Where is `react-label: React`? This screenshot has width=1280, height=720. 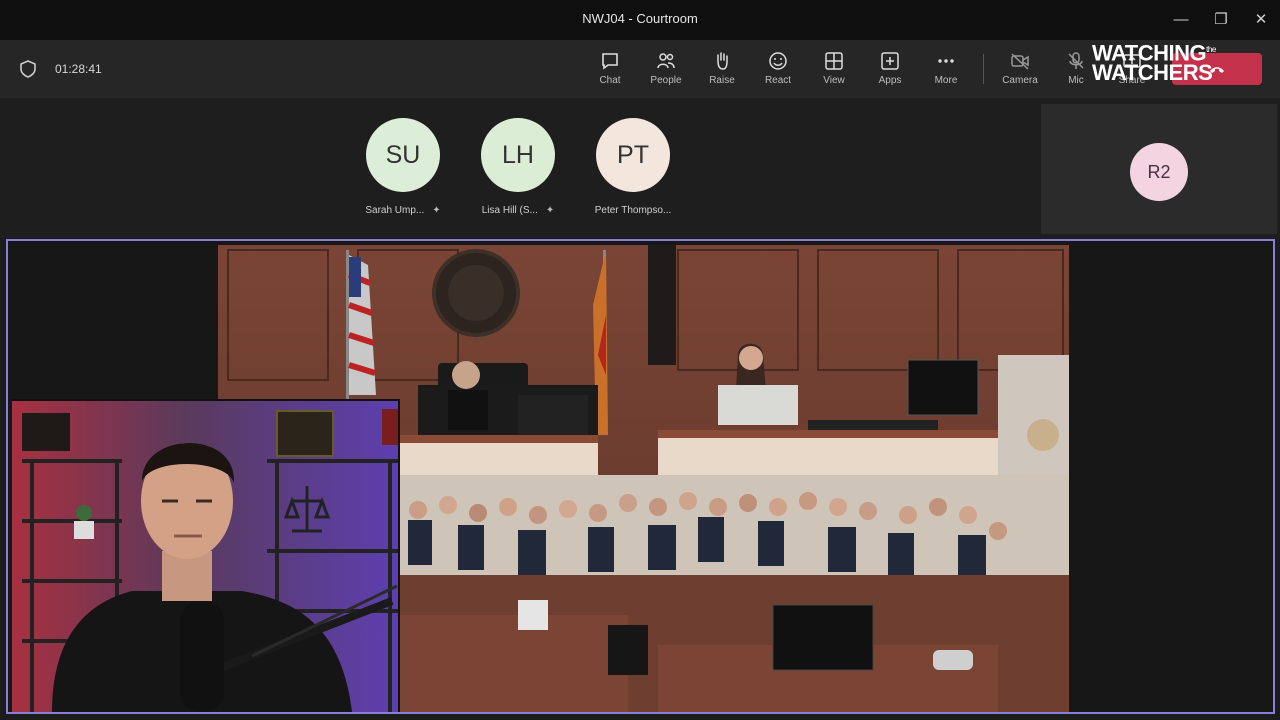 react-label: React is located at coordinates (778, 80).